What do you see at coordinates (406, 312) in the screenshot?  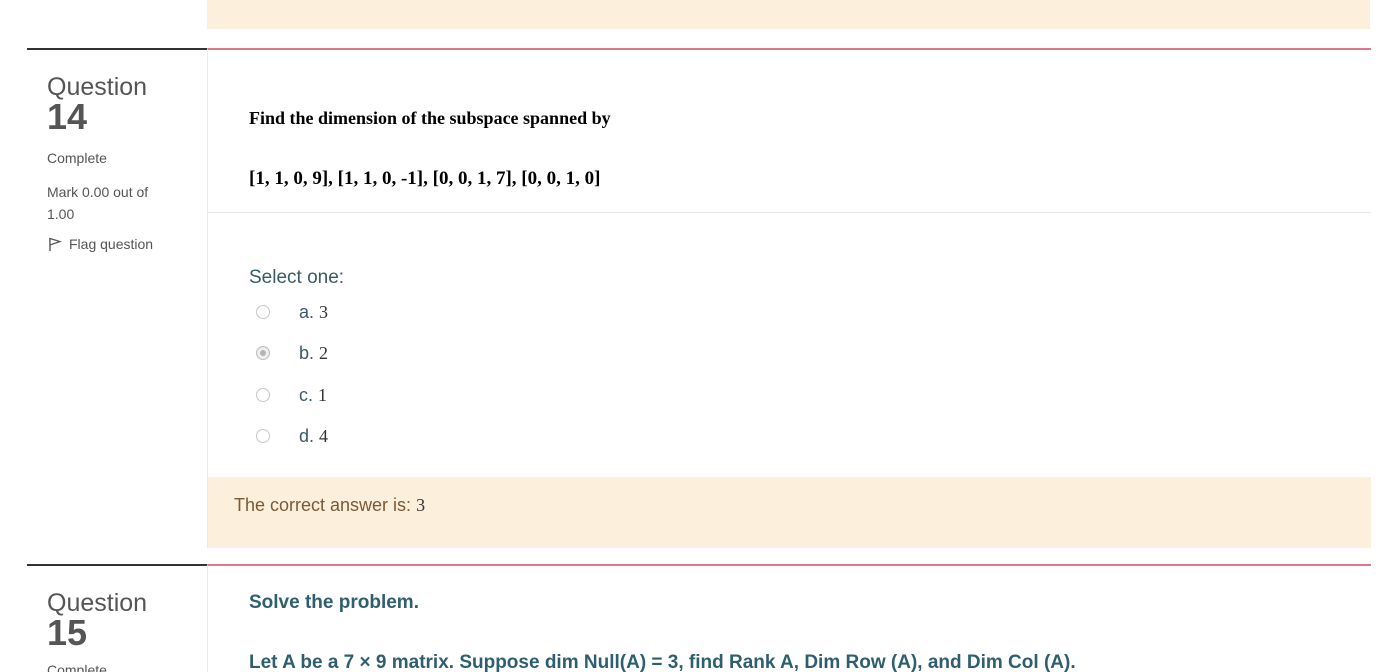 I see `option-a: a. 3` at bounding box center [406, 312].